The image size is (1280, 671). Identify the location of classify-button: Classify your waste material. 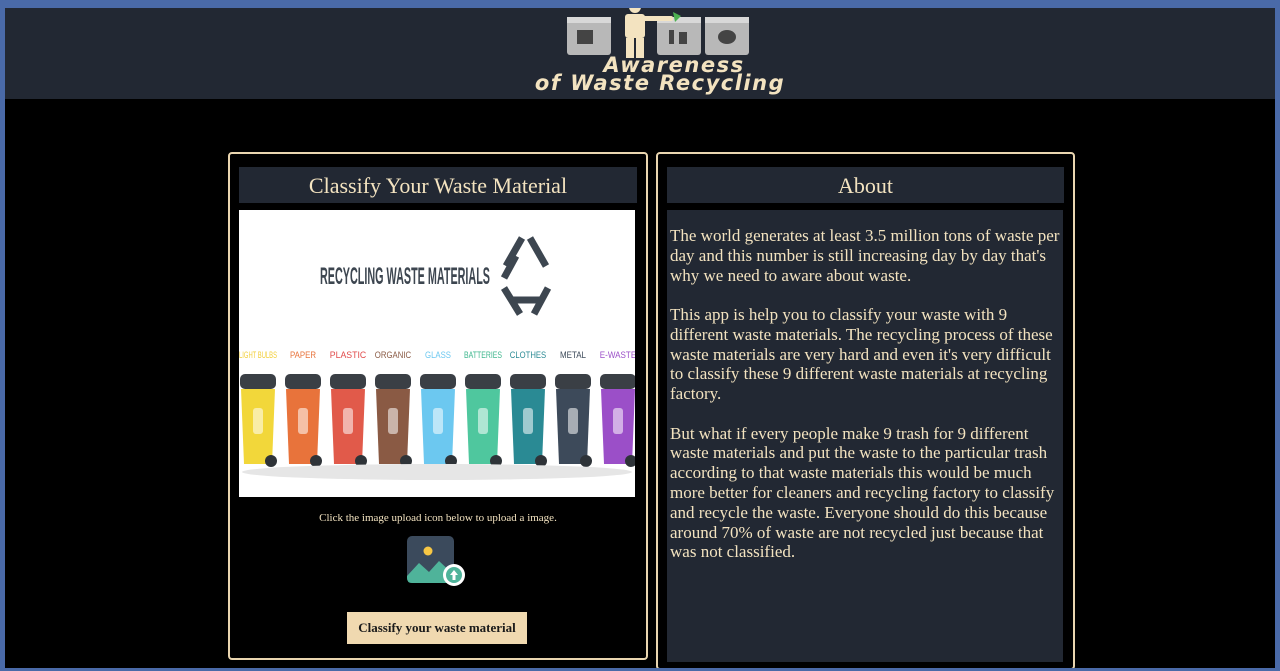
(437, 628).